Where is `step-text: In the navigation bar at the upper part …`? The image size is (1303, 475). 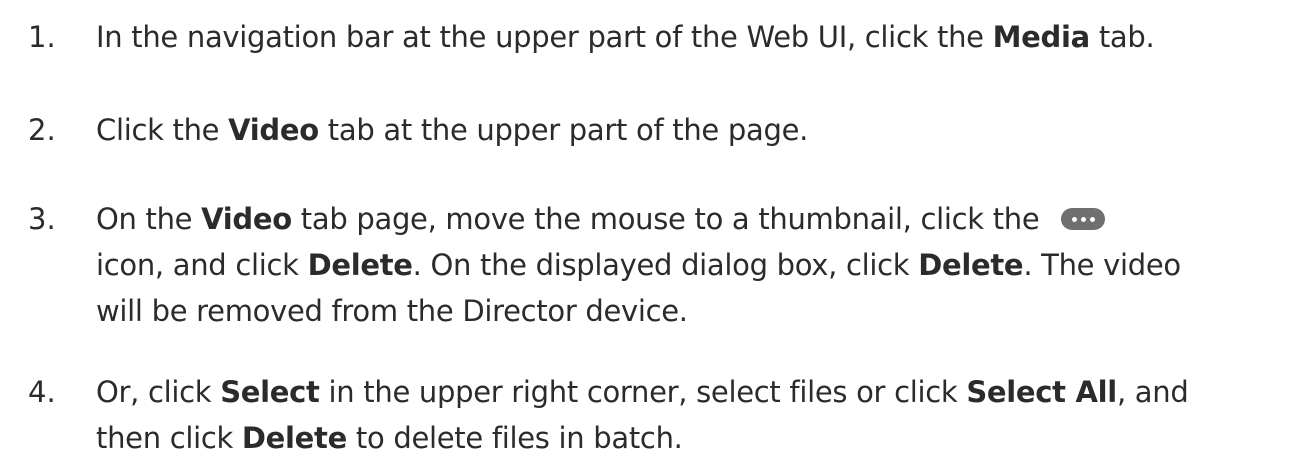
step-text: In the navigation bar at the upper part … is located at coordinates (686, 37).